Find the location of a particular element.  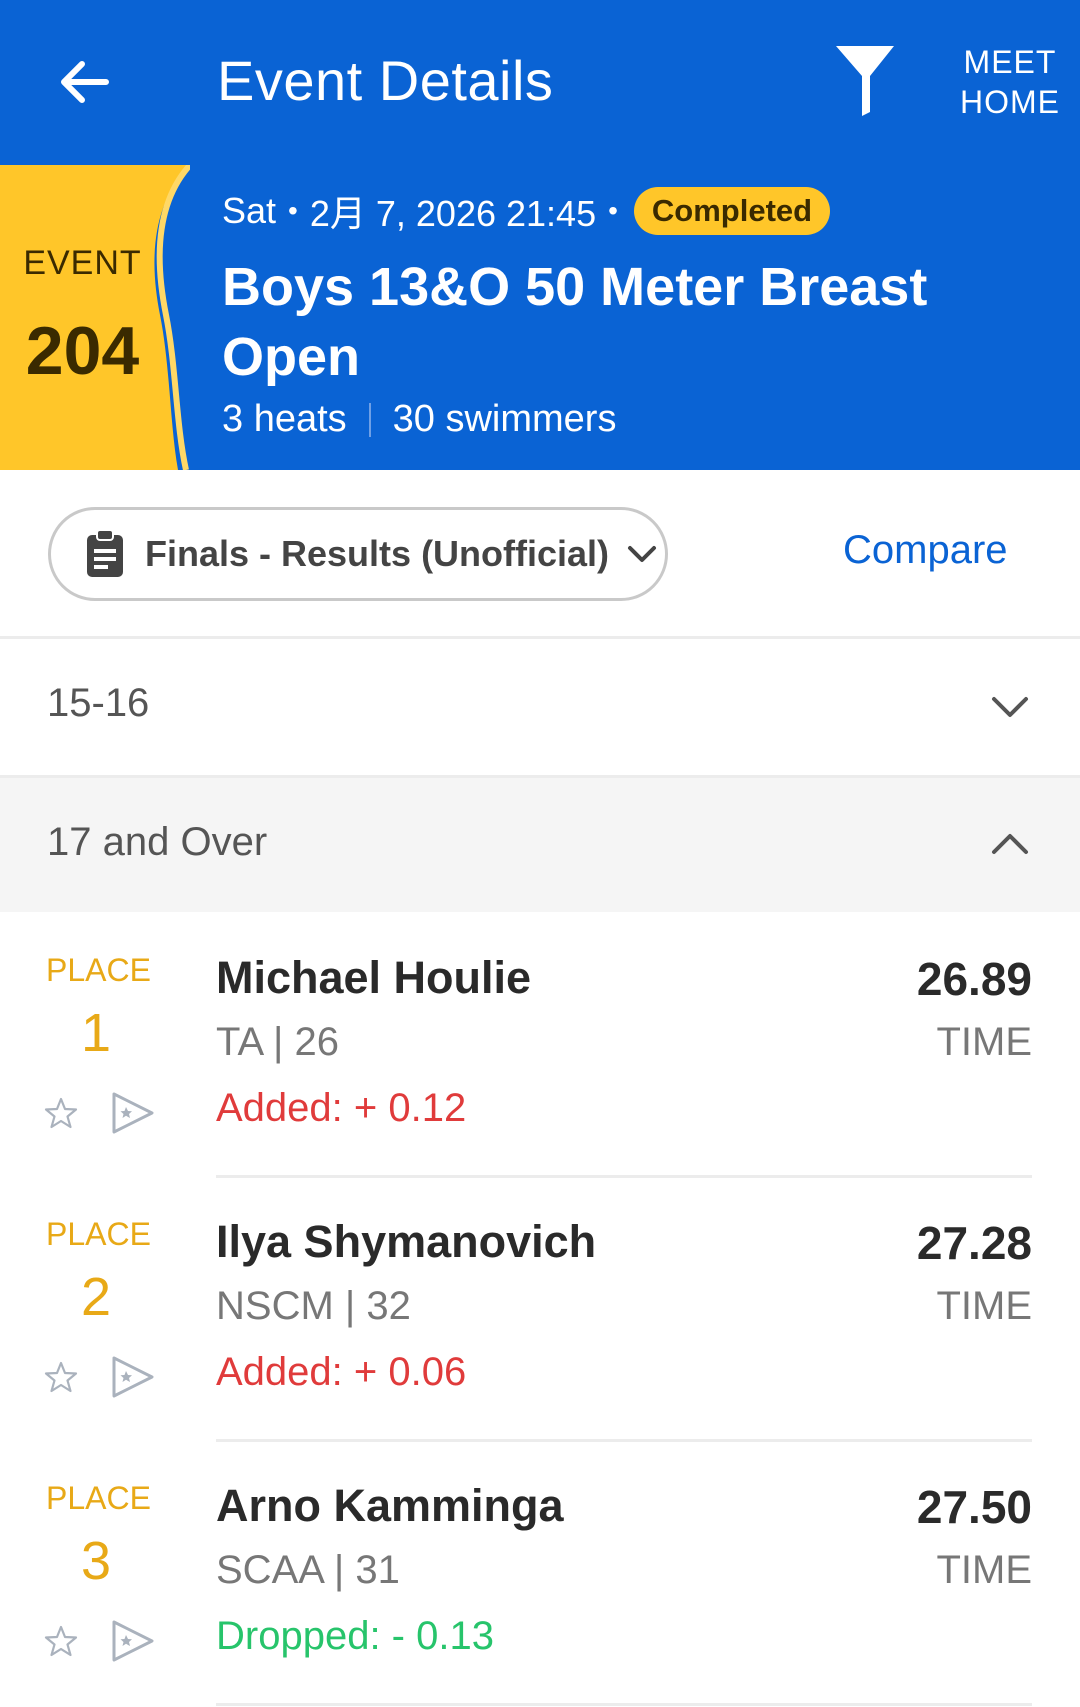

stats-divider is located at coordinates (369, 419).